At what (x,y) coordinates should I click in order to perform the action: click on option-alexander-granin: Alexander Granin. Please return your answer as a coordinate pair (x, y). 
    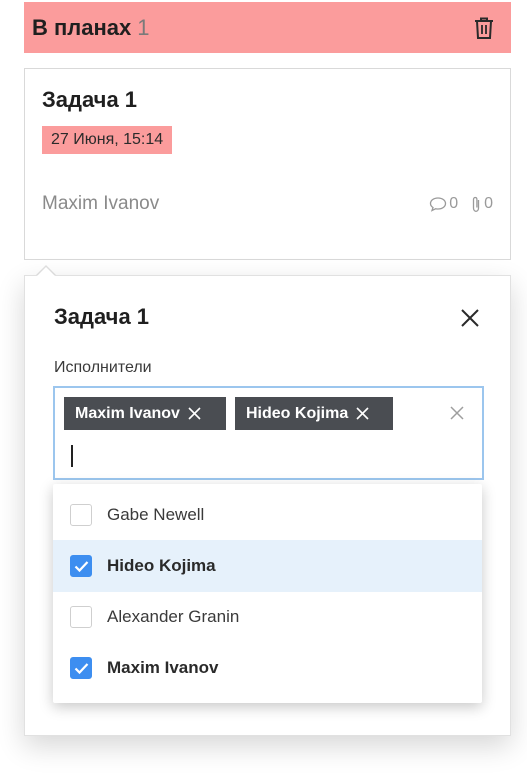
    Looking at the image, I should click on (267, 617).